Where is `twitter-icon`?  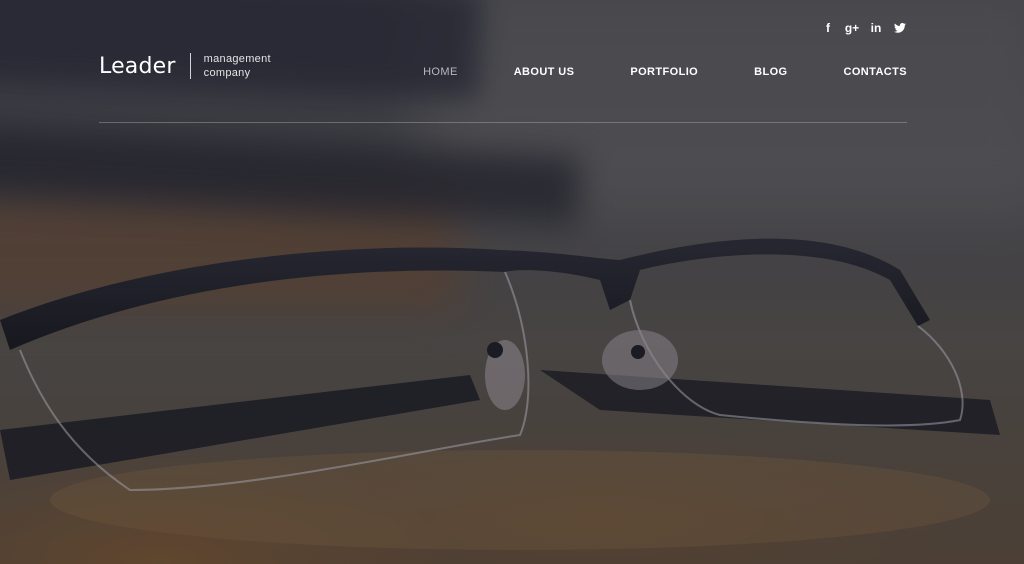
twitter-icon is located at coordinates (900, 28).